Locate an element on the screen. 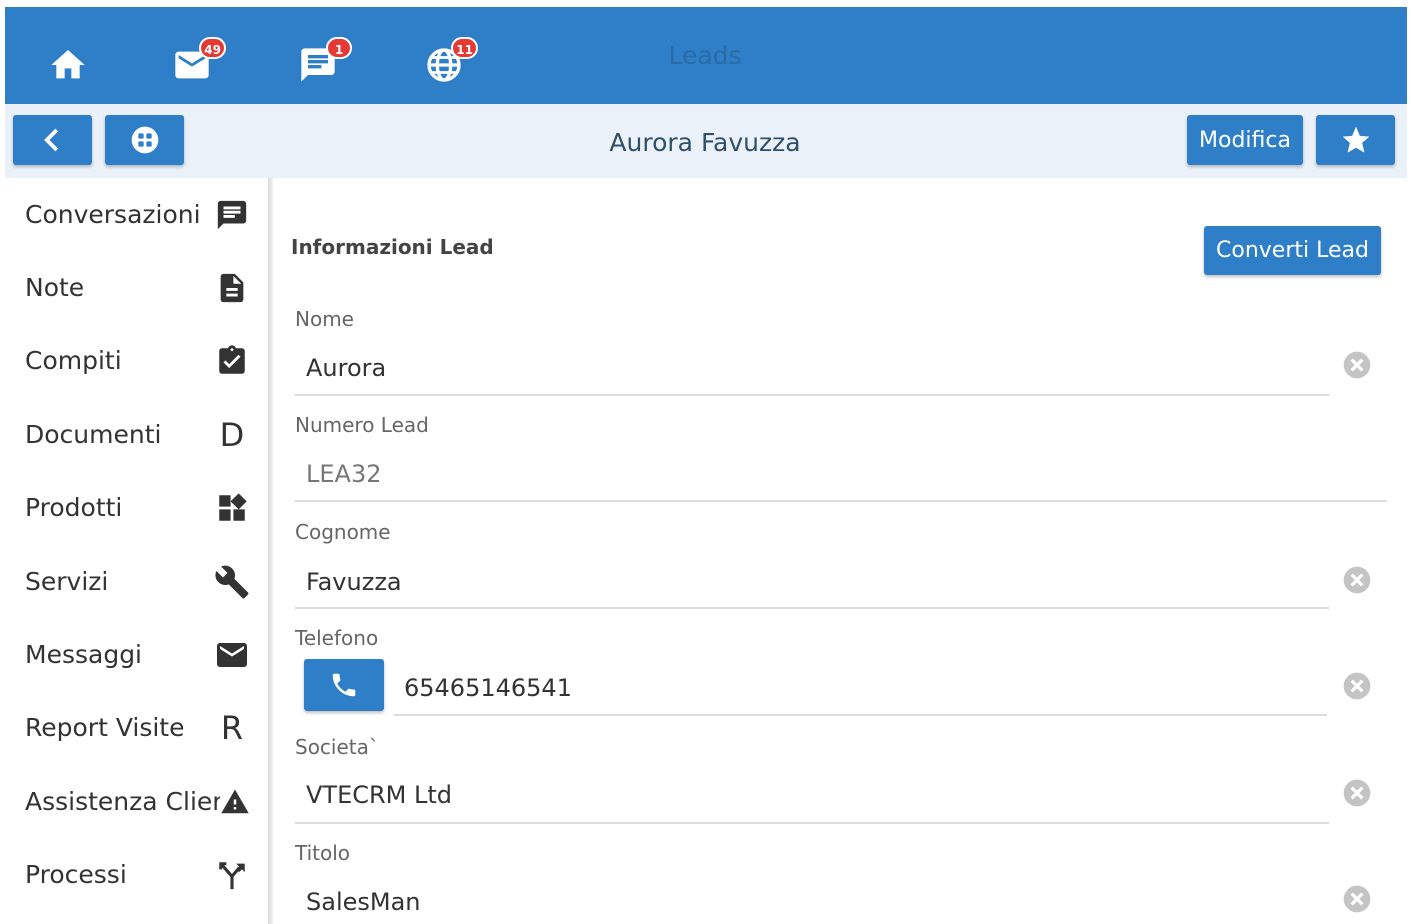 Image resolution: width=1411 pixels, height=924 pixels. field-label-nome: Nome is located at coordinates (324, 319).